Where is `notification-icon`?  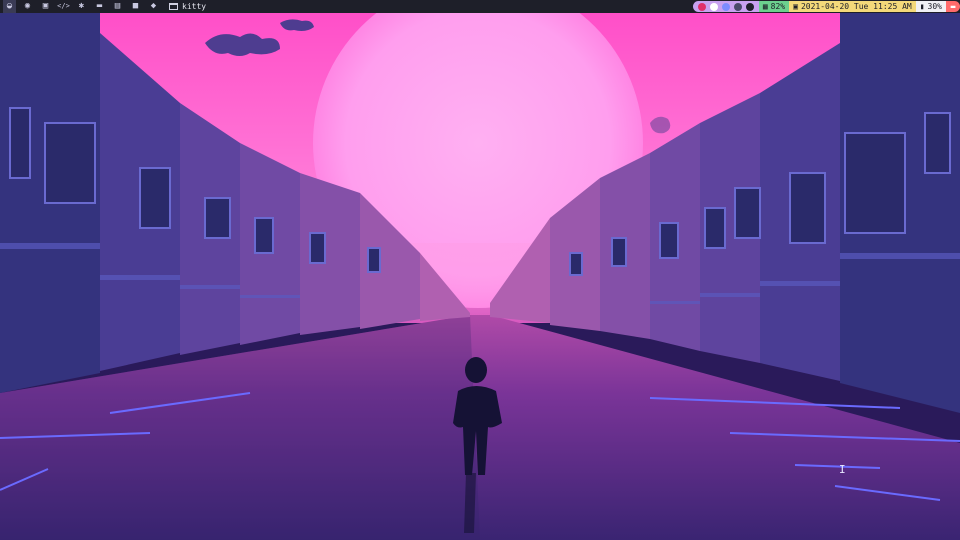 notification-icon is located at coordinates (701, 6).